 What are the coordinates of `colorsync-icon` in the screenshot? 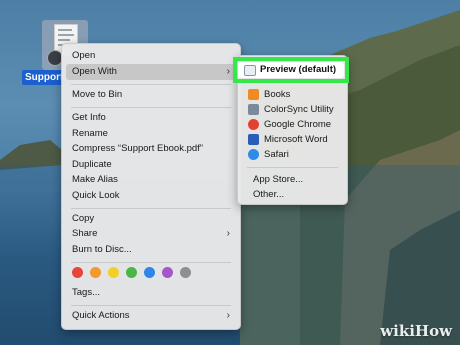 It's located at (253, 109).